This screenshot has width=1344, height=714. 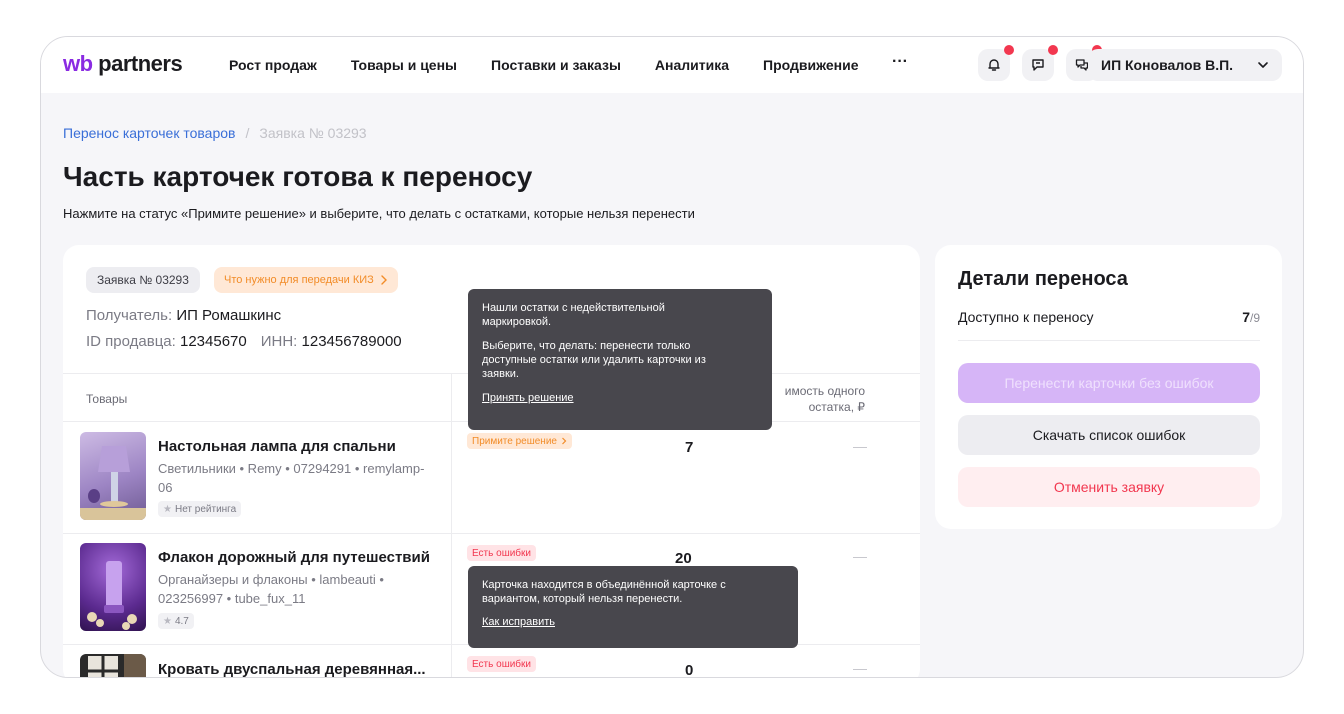 What do you see at coordinates (692, 65) in the screenshot?
I see `nav-item-analytics: Аналитика` at bounding box center [692, 65].